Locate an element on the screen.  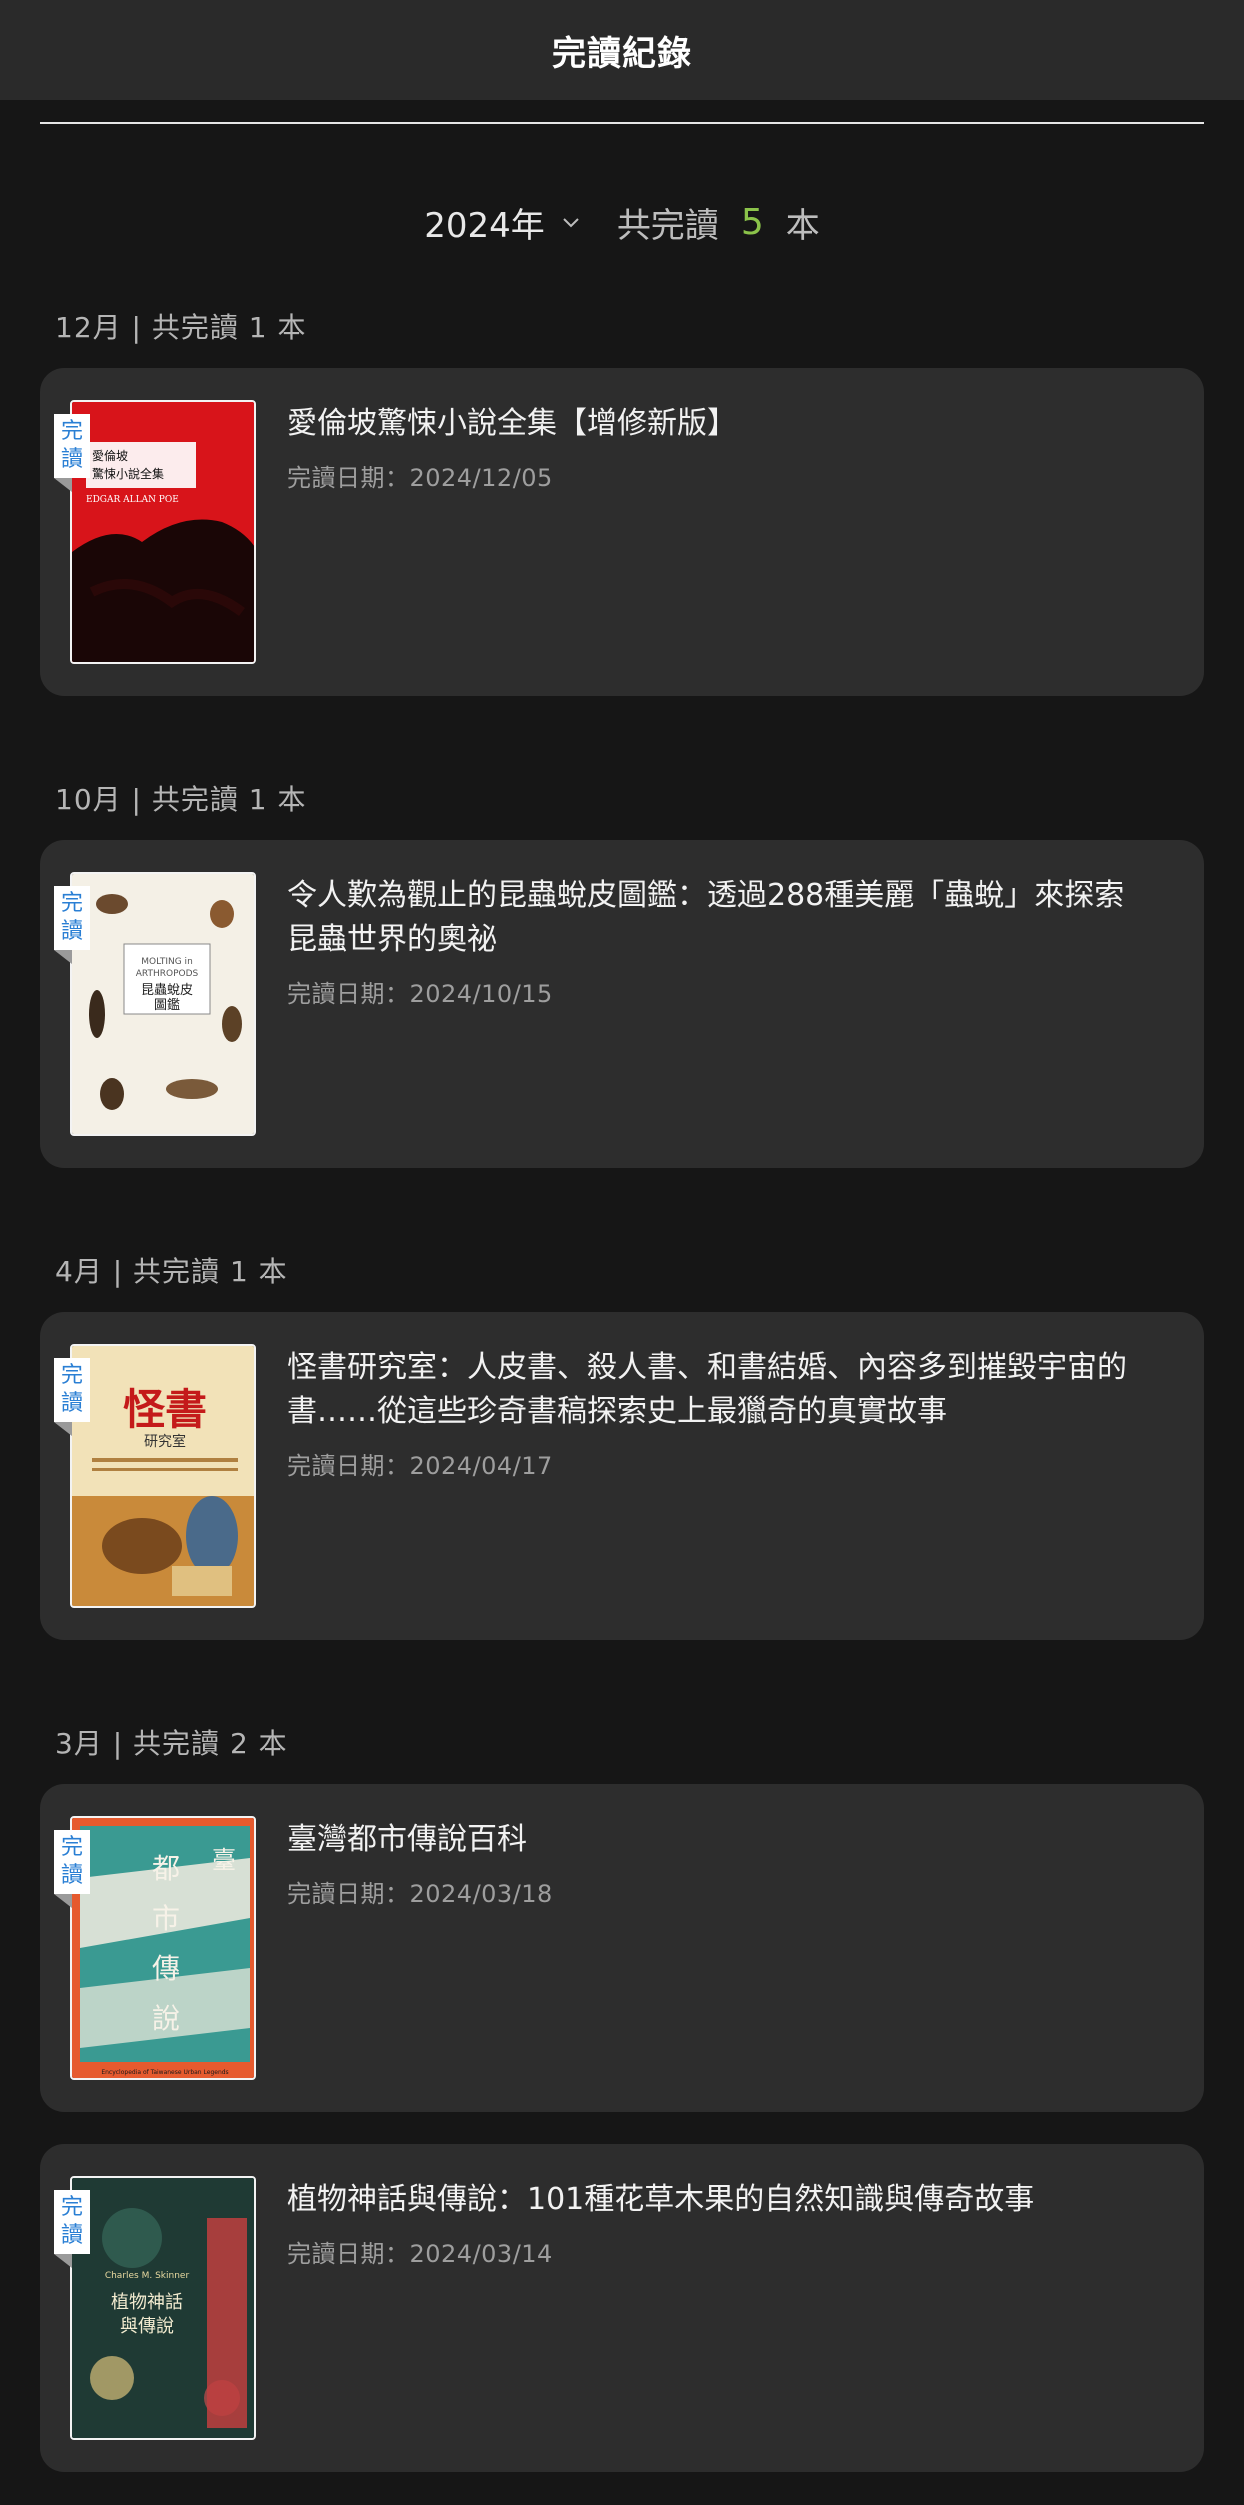
book-cover: Charles M. Skinner 植物神話 與傳說 is located at coordinates (163, 2308).